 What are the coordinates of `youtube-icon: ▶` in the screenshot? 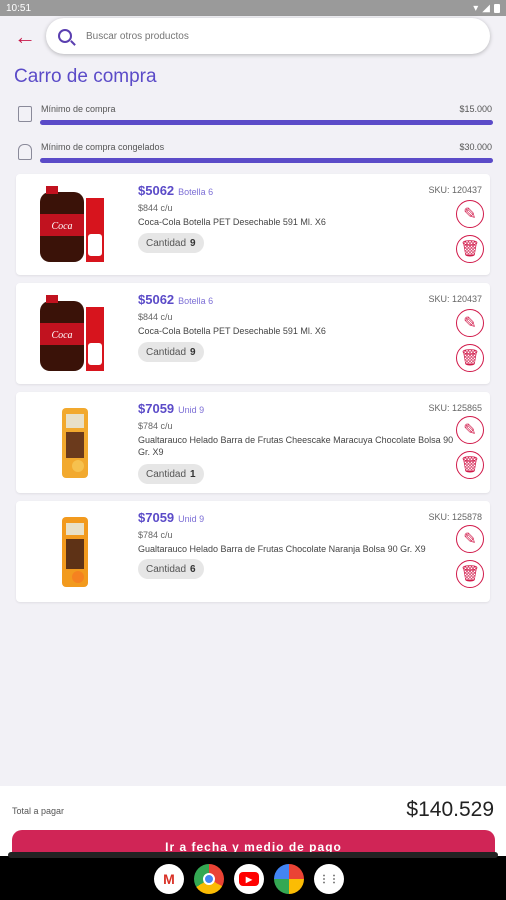 It's located at (249, 879).